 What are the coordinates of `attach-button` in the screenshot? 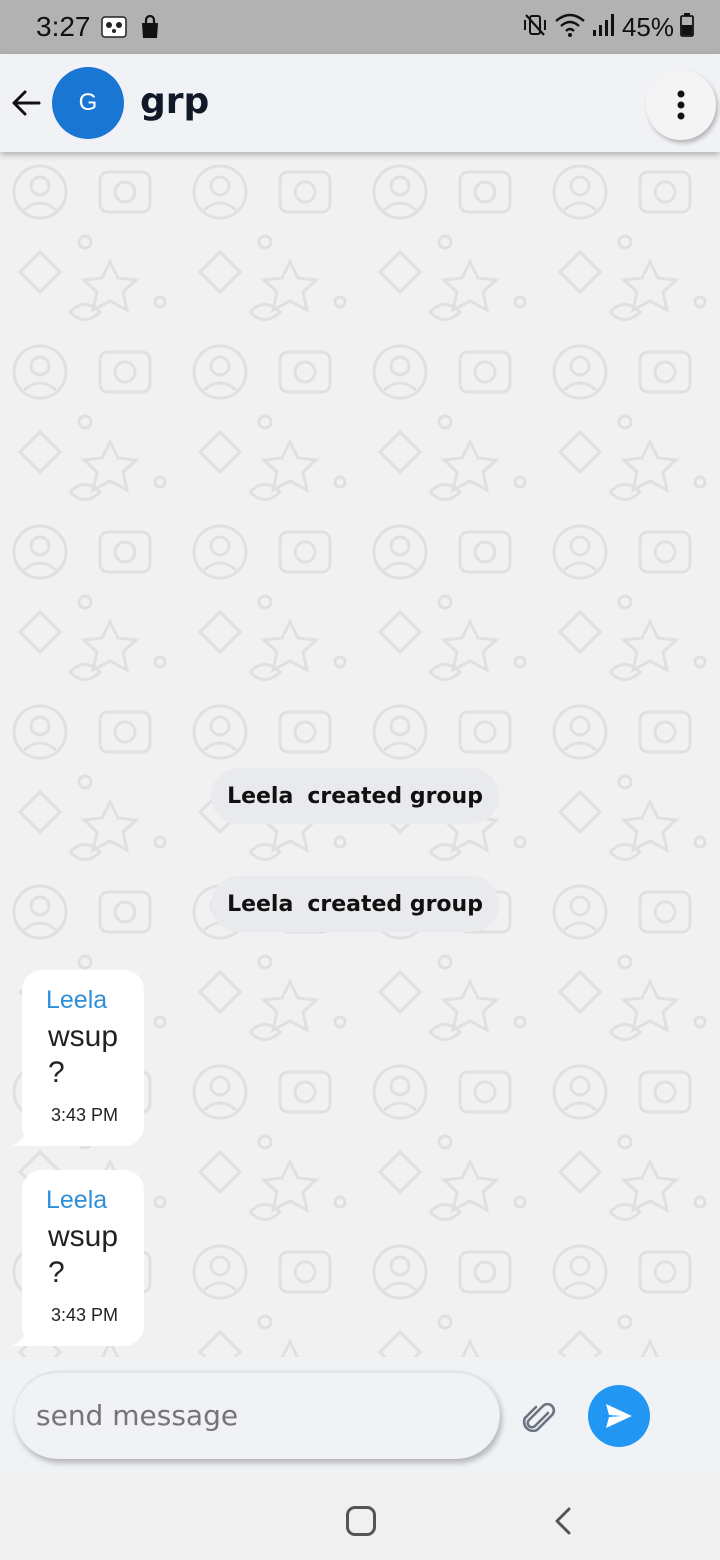 It's located at (540, 1419).